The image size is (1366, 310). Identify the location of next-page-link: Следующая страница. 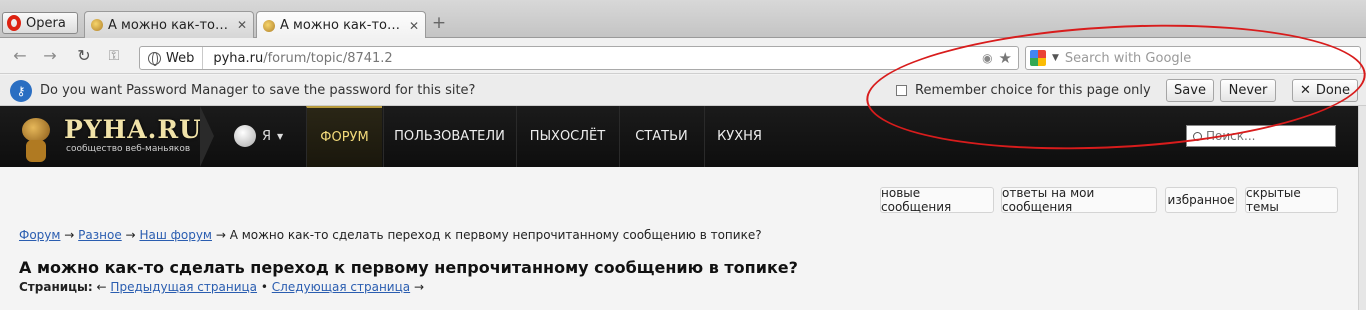
(341, 287).